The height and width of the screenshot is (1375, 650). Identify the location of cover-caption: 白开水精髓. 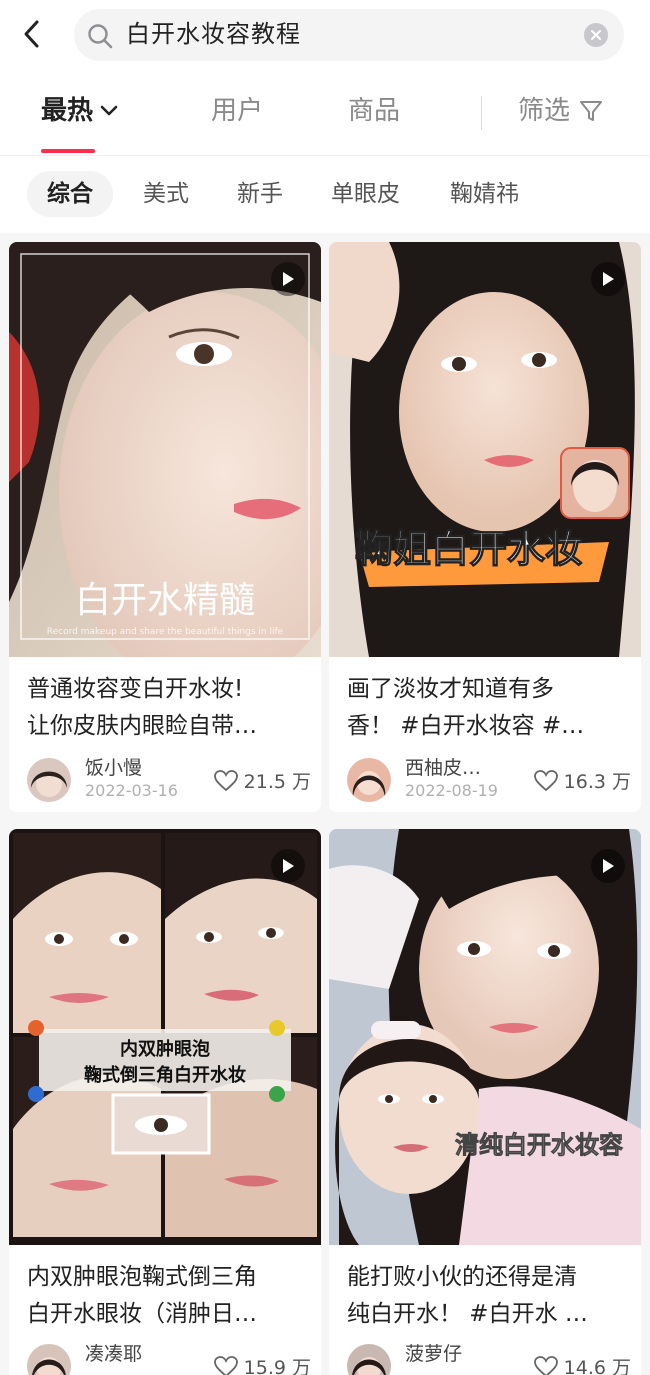
(165, 600).